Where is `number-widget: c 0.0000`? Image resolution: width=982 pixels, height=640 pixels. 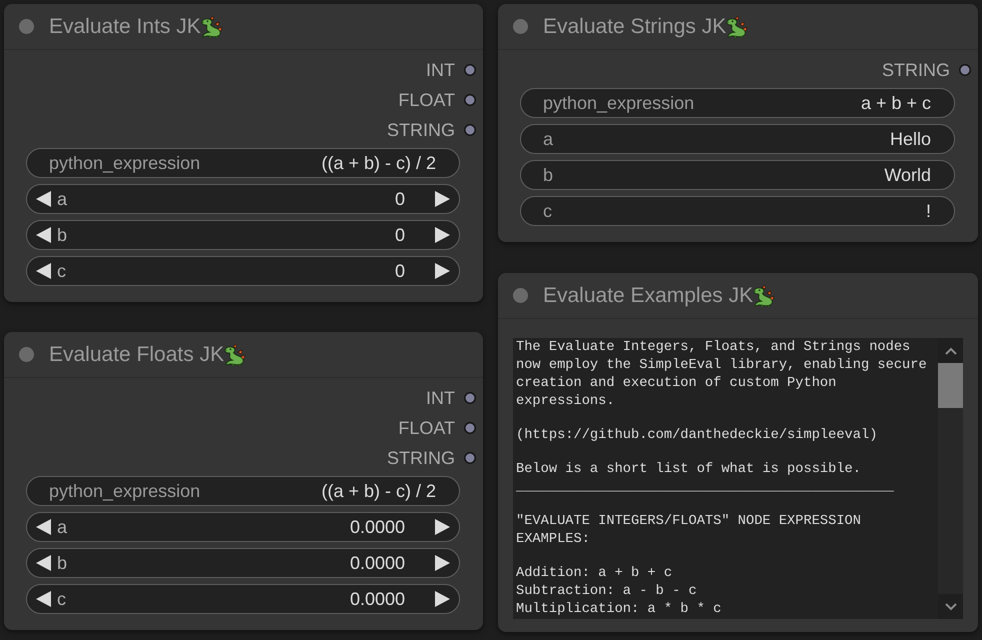
number-widget: c 0.0000 is located at coordinates (243, 599).